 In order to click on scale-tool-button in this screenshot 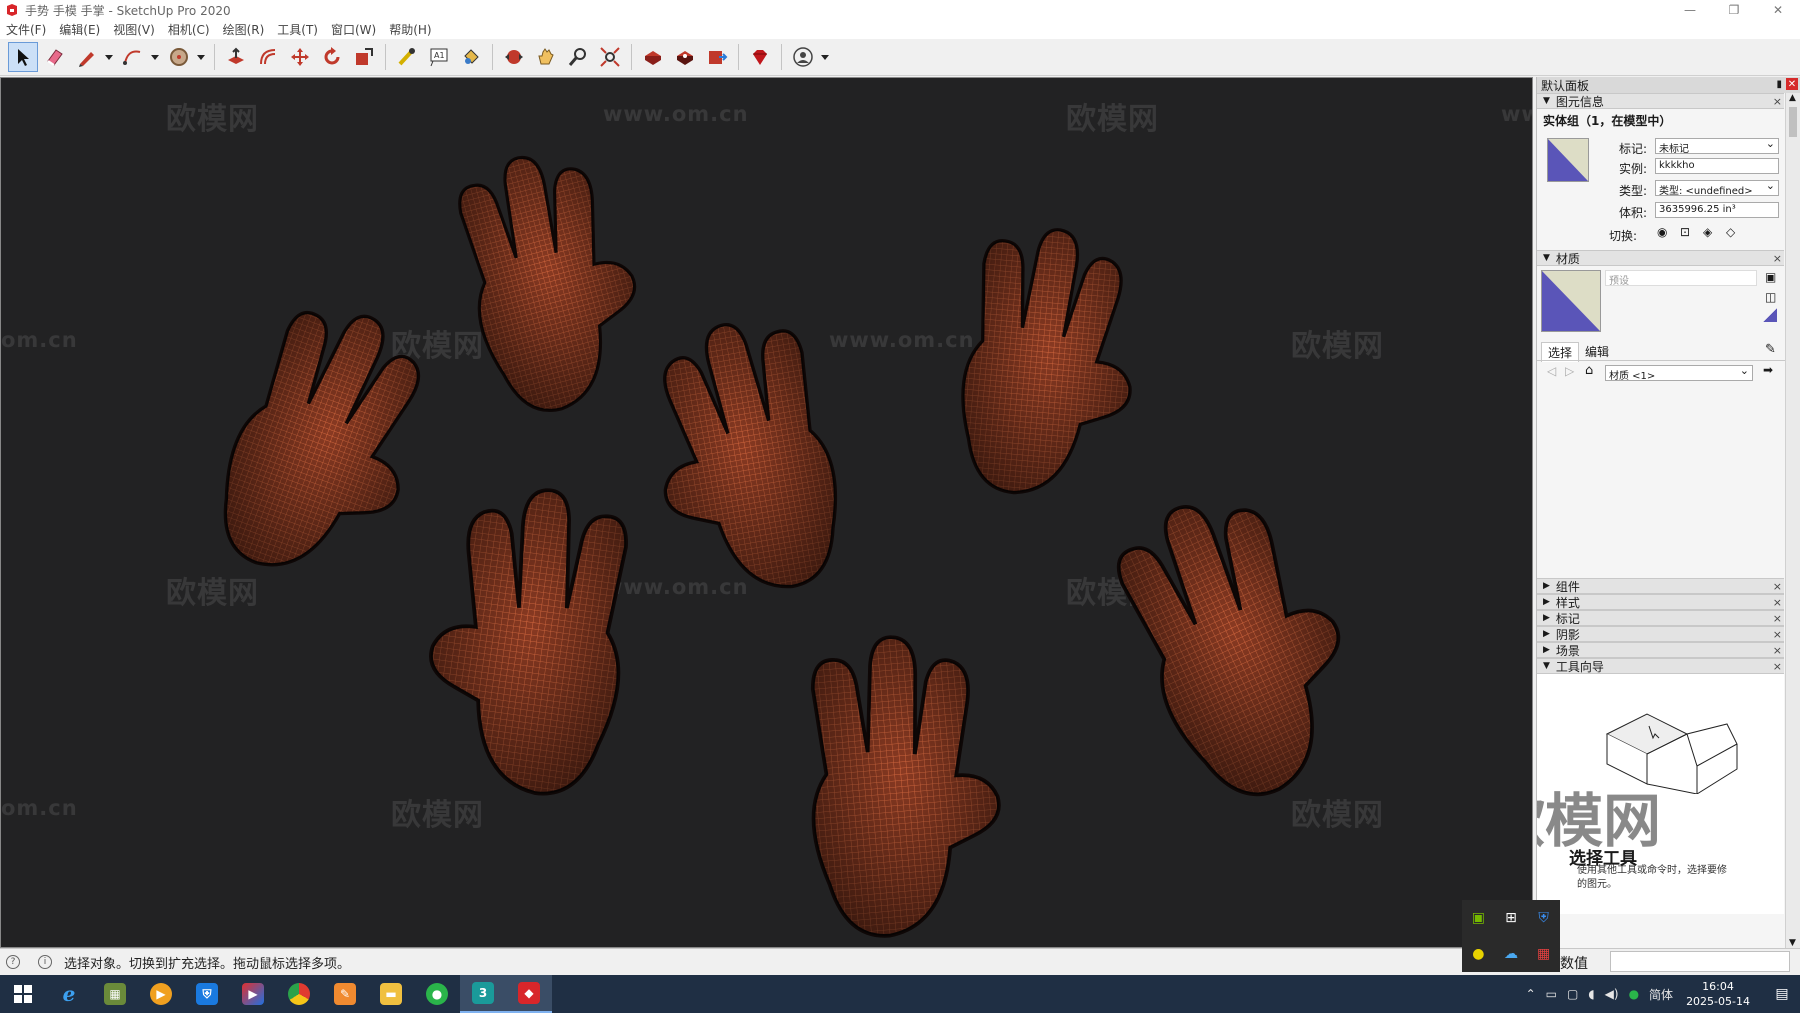, I will do `click(364, 57)`.